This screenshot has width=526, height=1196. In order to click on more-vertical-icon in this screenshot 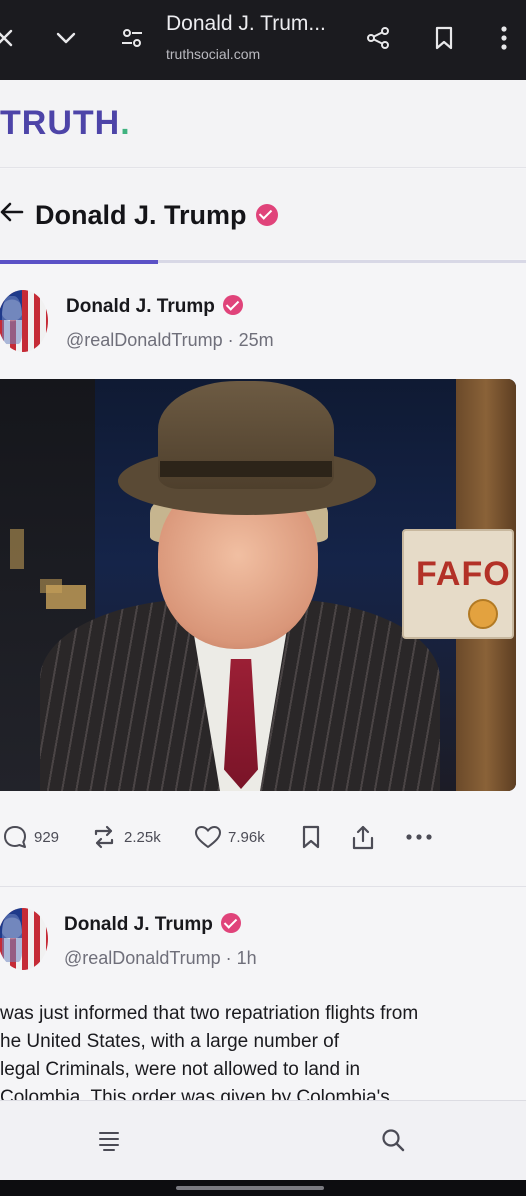, I will do `click(504, 38)`.